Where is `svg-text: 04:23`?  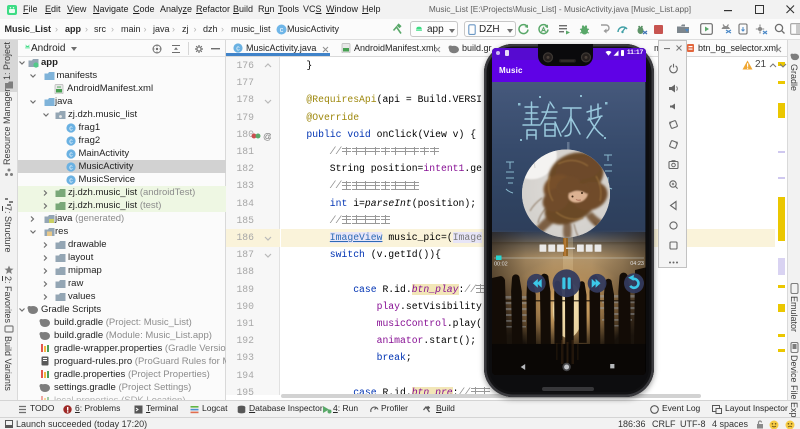 svg-text: 04:23 is located at coordinates (637, 264).